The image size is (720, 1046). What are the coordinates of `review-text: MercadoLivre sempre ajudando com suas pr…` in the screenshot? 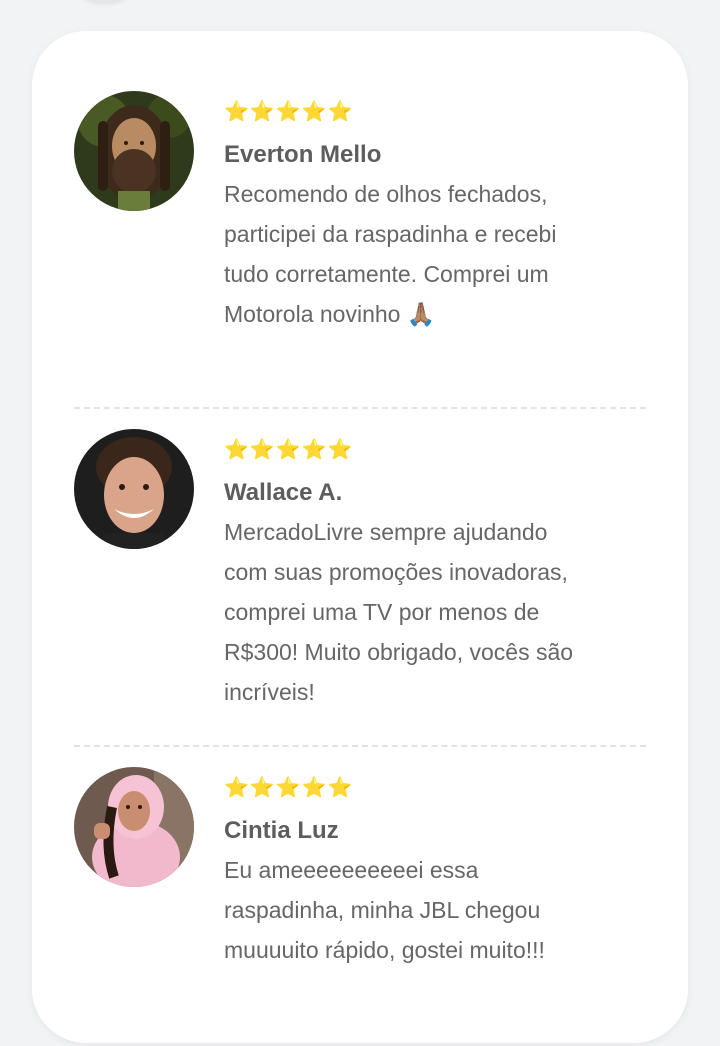 It's located at (399, 612).